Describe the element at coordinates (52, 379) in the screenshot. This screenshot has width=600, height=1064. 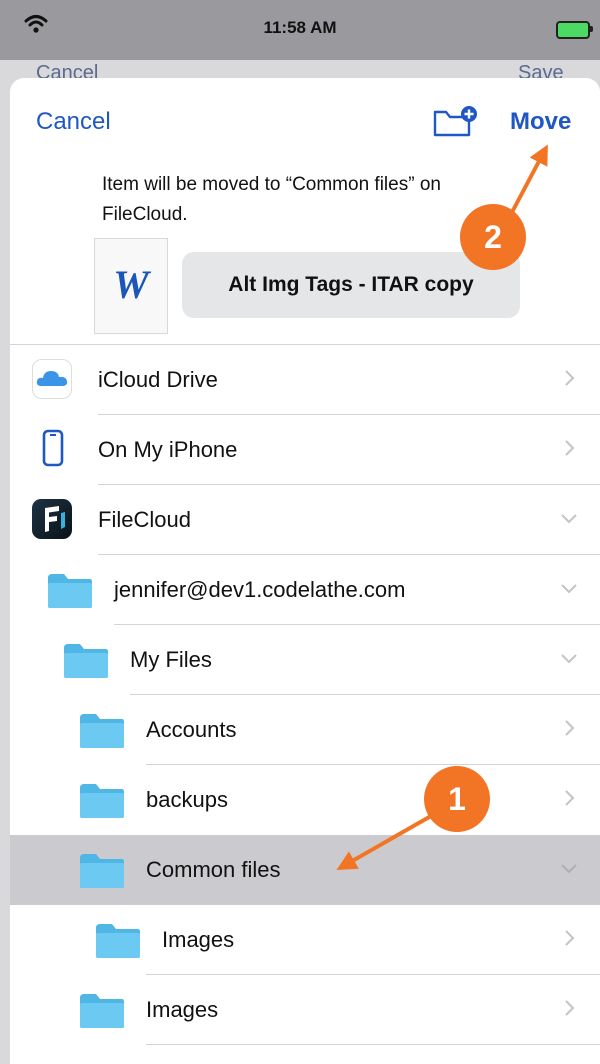
I see `icloud-icon` at that location.